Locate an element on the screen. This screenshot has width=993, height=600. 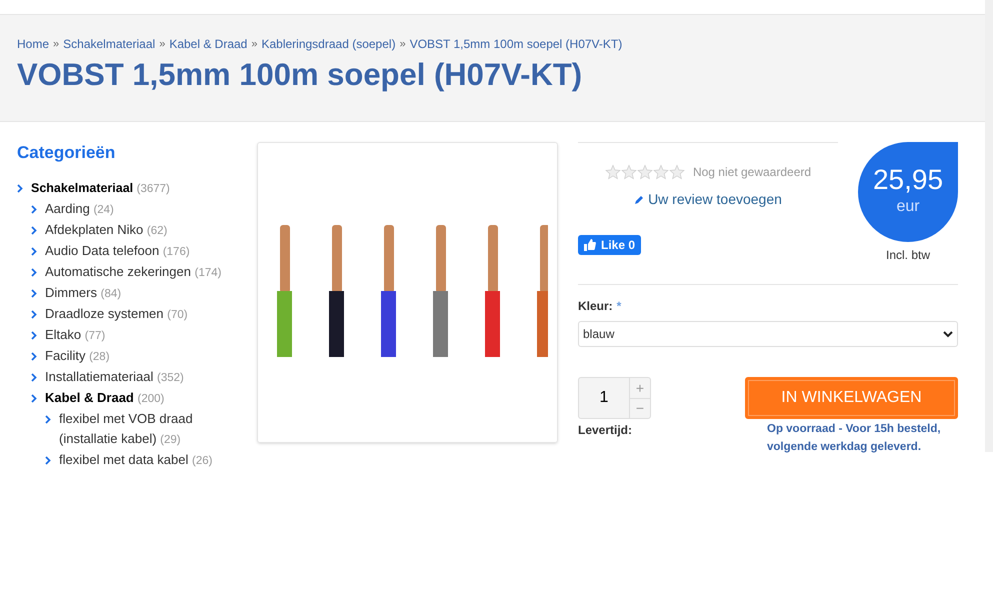
delivery-label: Levertijd: is located at coordinates (606, 430).